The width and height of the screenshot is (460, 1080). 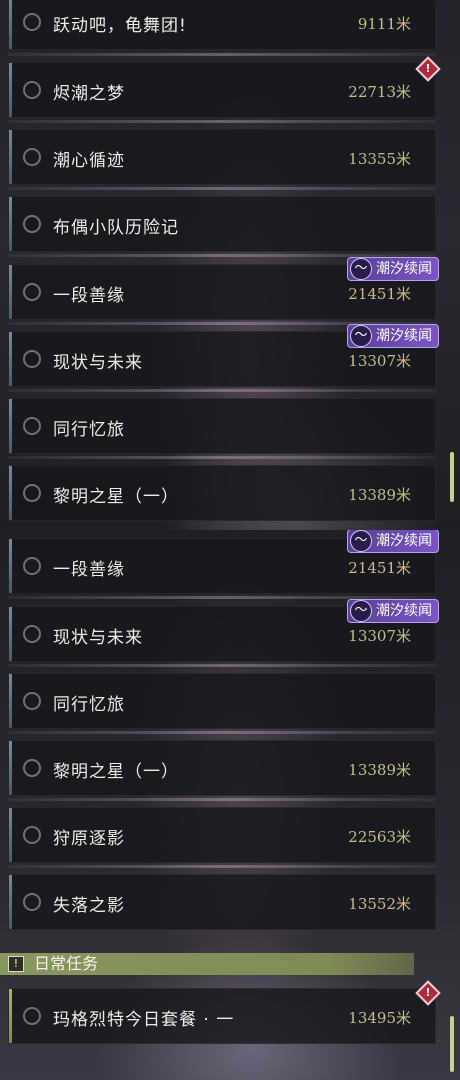 I want to click on quest-row: 狩原逐影 22563米, so click(x=222, y=835).